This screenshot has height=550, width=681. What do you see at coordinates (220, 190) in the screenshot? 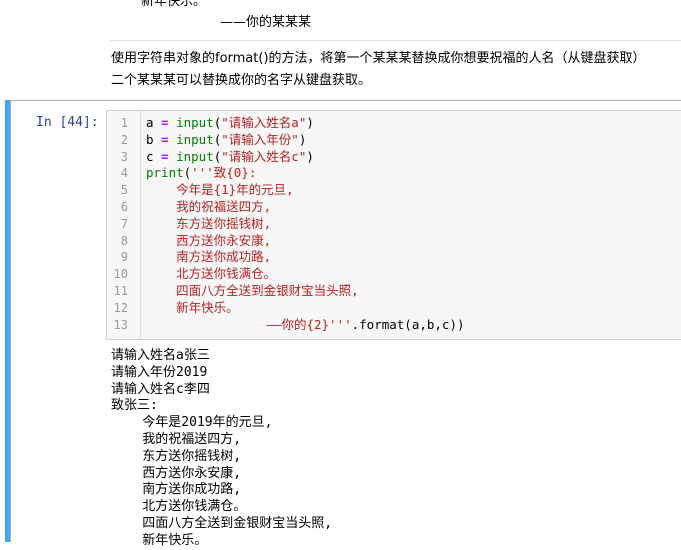
I see `code-line: 今年是{1}年的元旦,` at bounding box center [220, 190].